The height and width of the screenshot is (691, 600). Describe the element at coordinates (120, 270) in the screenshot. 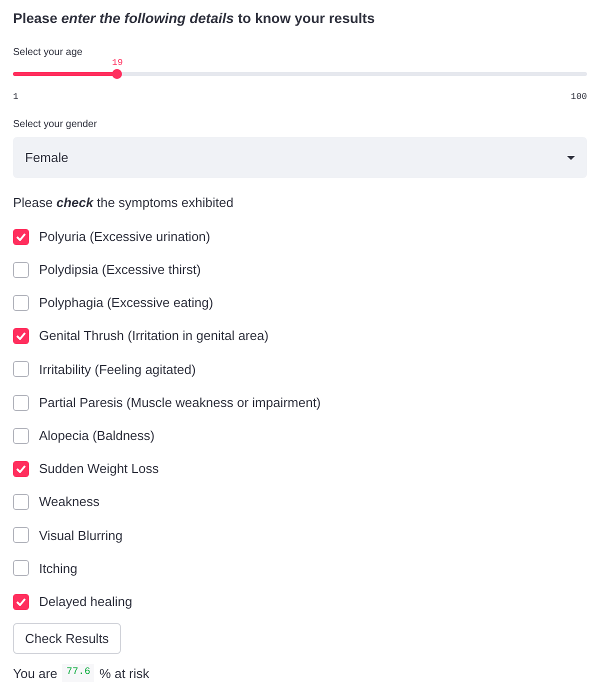

I see `checkbox-label: Polydipsia (Excessive thirst)` at that location.